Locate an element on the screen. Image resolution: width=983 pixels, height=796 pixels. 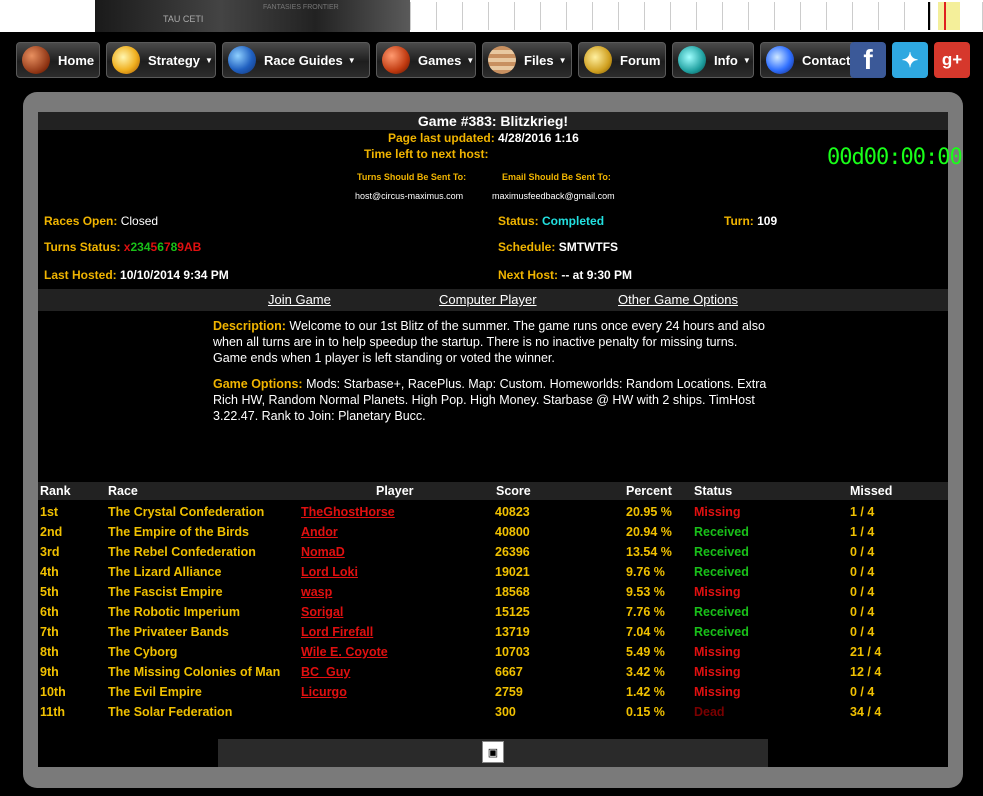
rank-cell: 2nd is located at coordinates (51, 532).